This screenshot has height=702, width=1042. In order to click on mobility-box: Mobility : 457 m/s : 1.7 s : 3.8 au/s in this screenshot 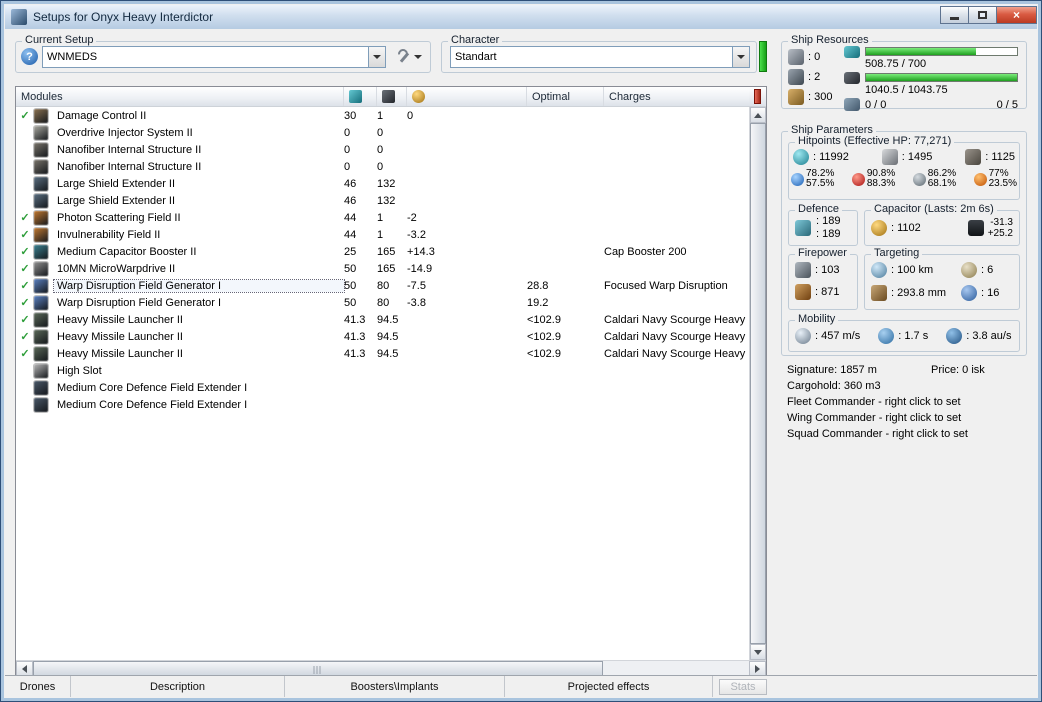, I will do `click(904, 332)`.